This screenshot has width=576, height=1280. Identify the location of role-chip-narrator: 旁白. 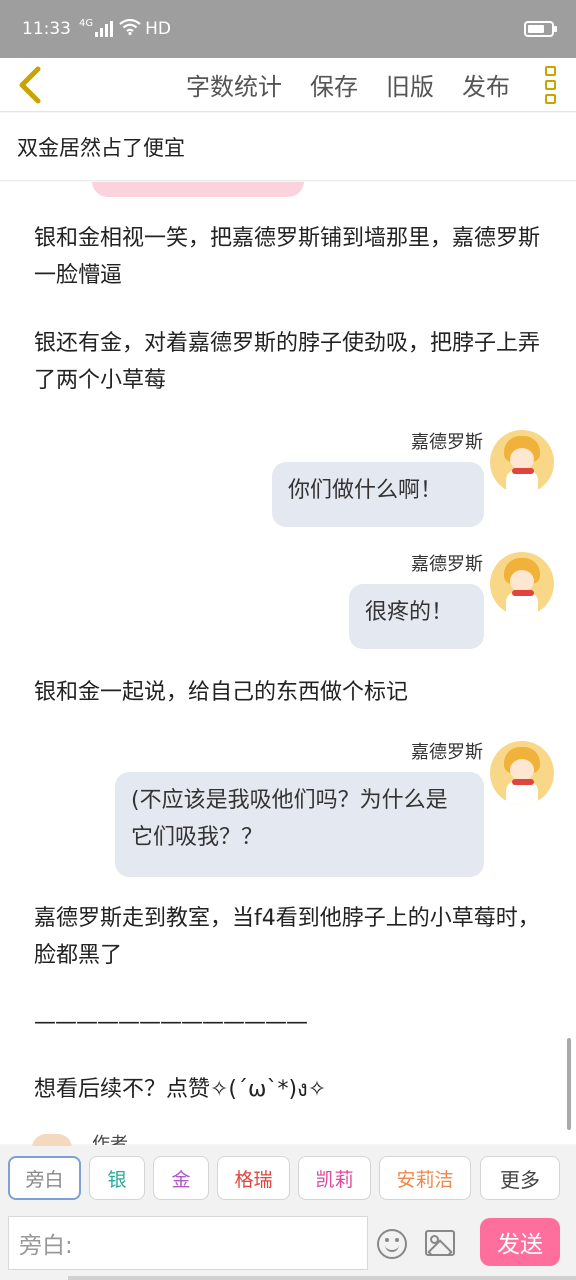
(44, 1178).